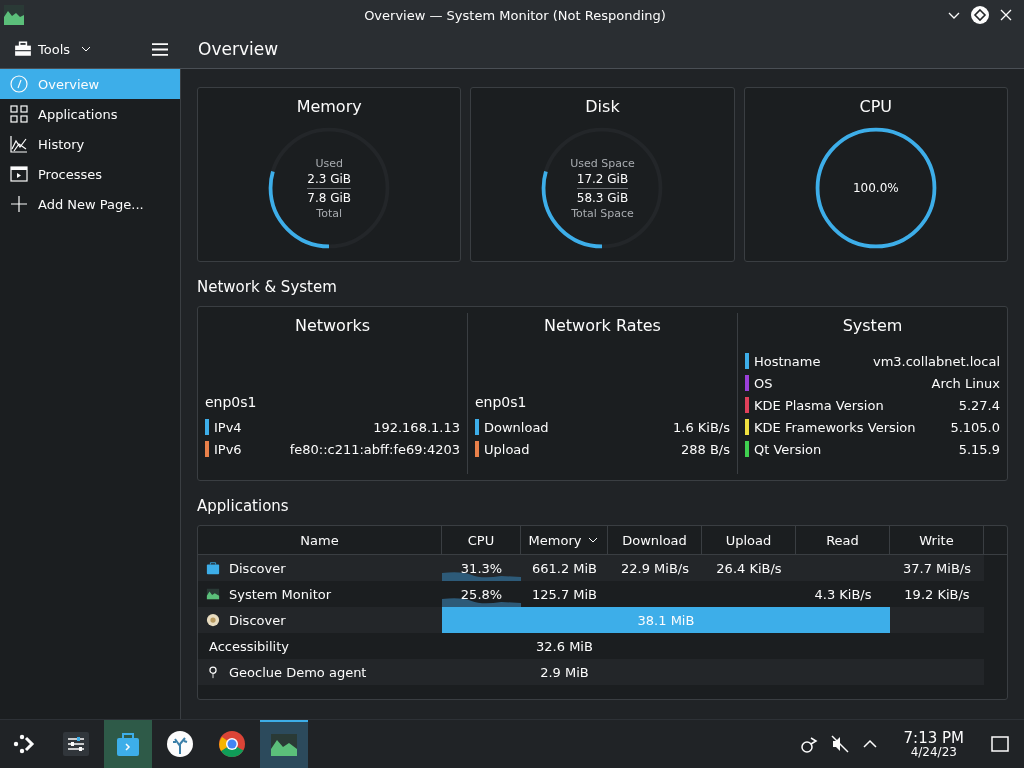  I want to click on gauge-icon, so click(19, 84).